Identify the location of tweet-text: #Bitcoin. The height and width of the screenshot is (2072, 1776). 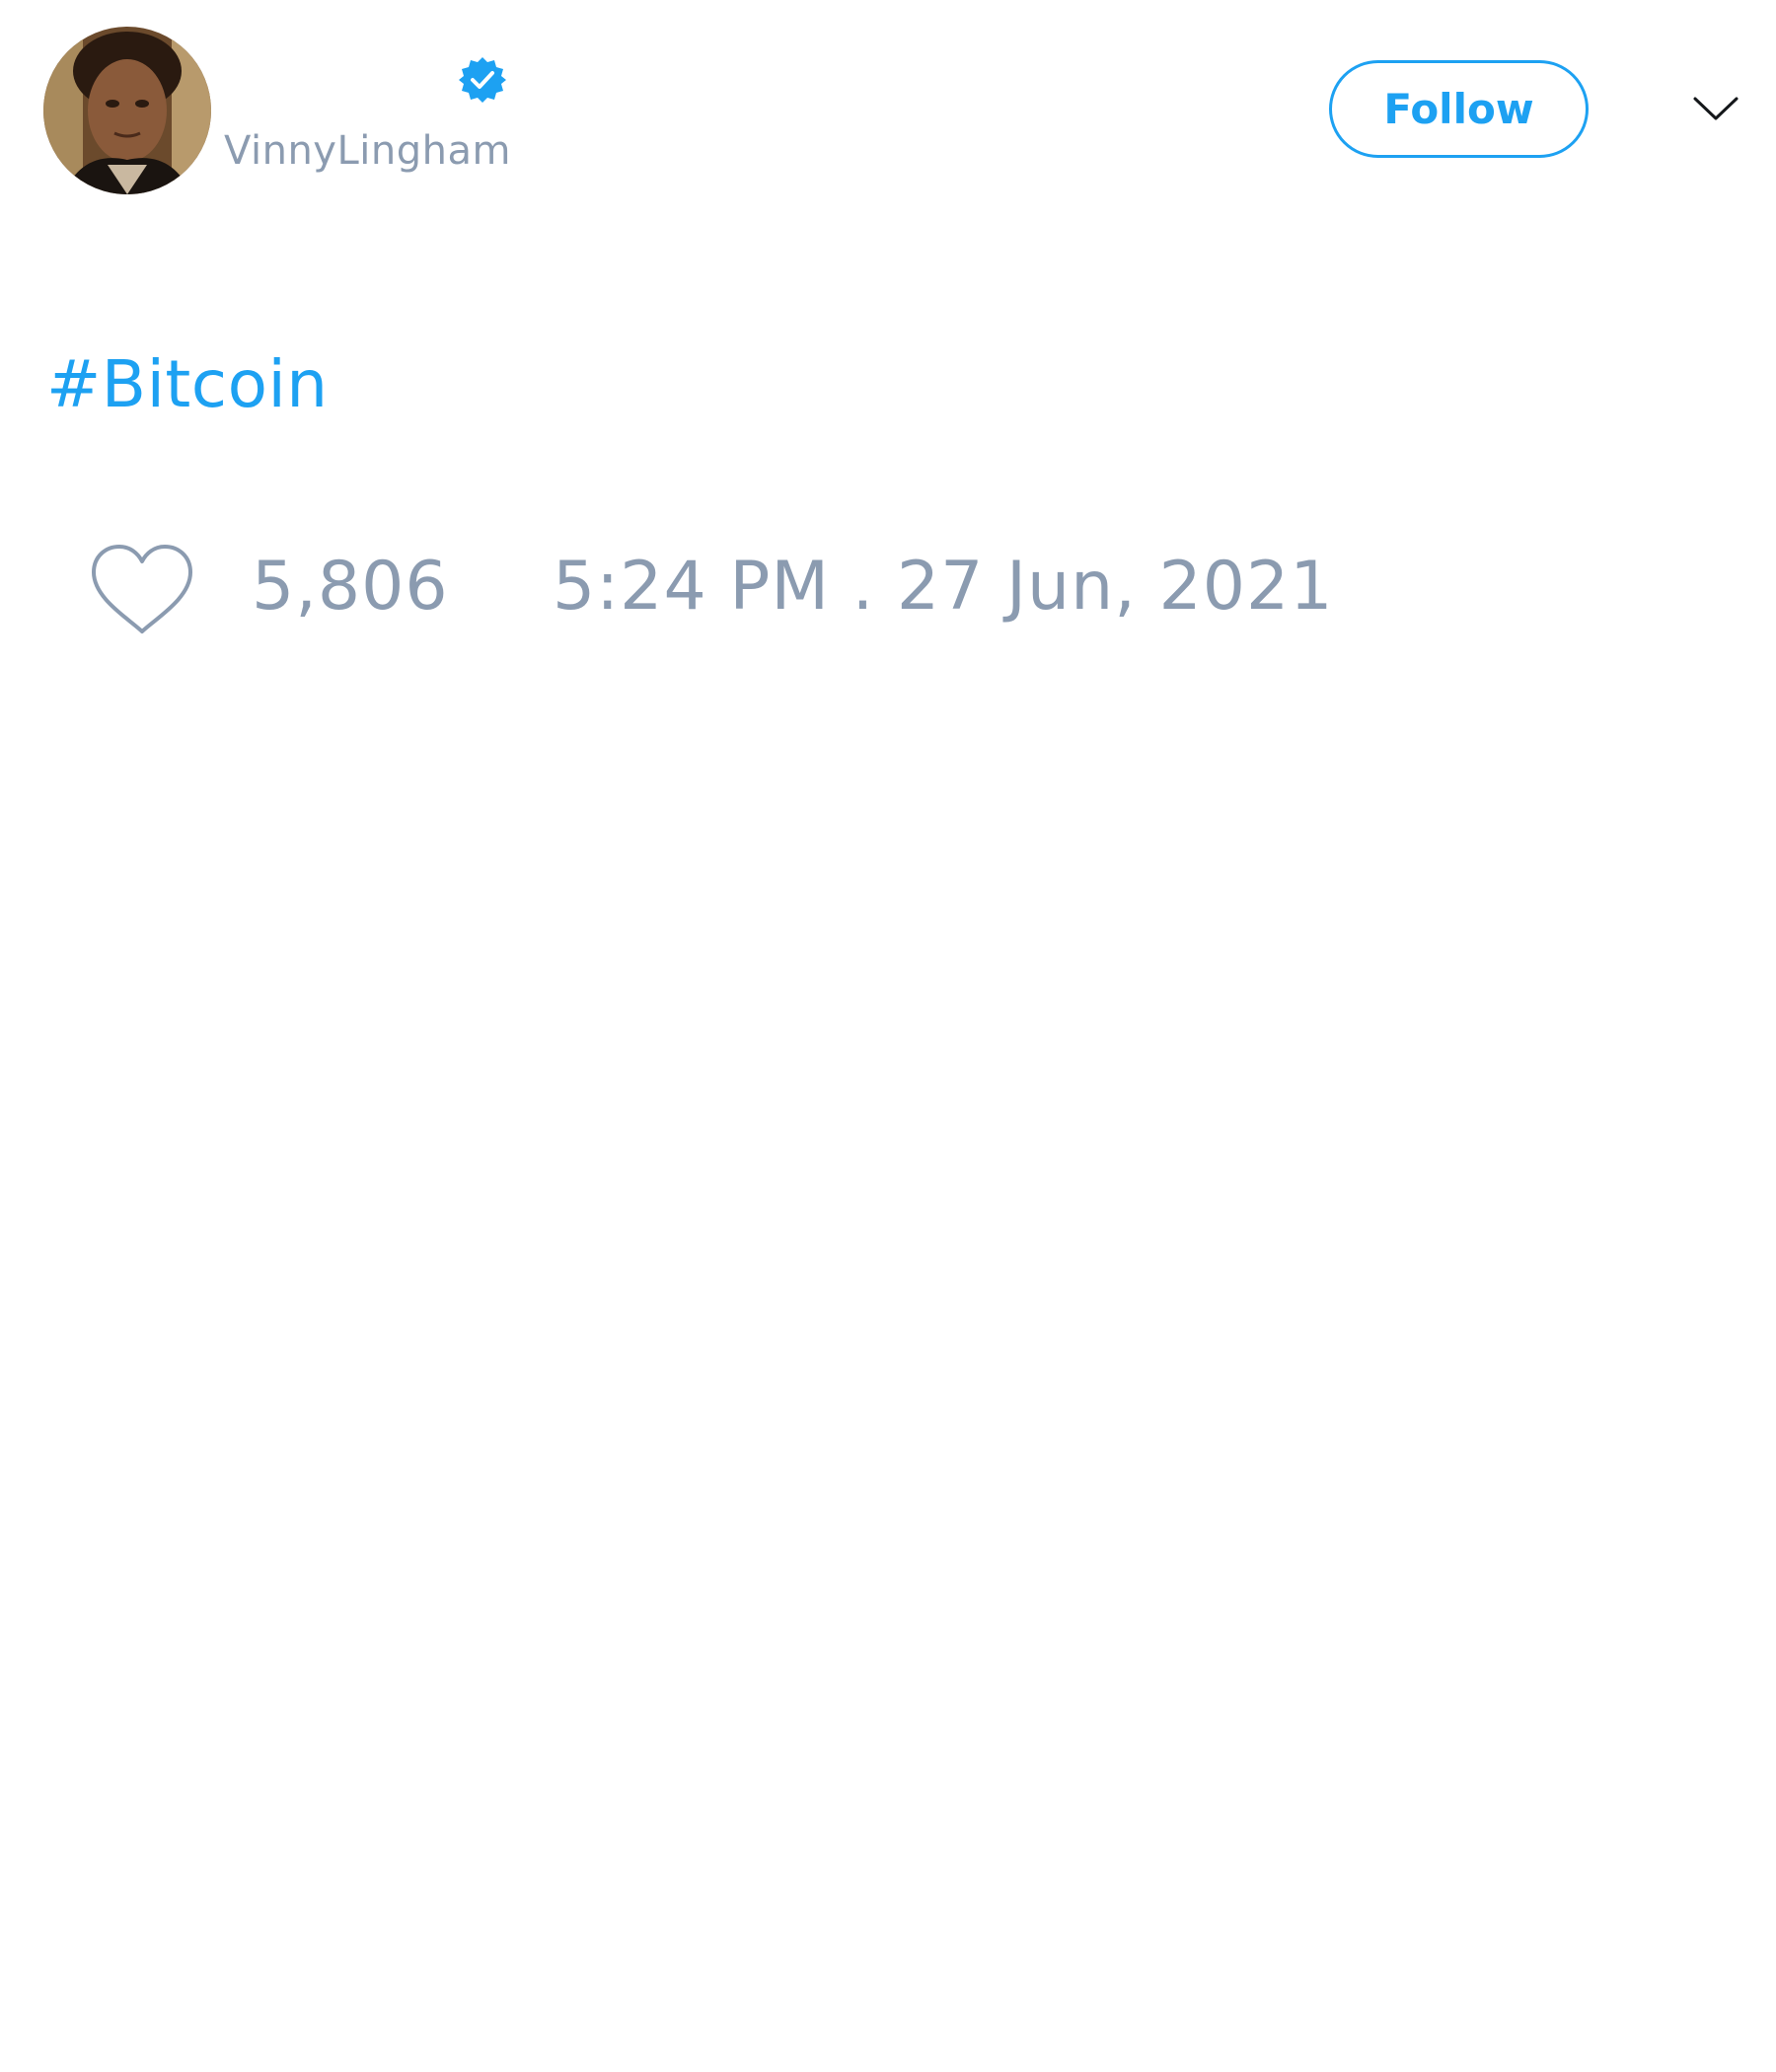
(188, 385).